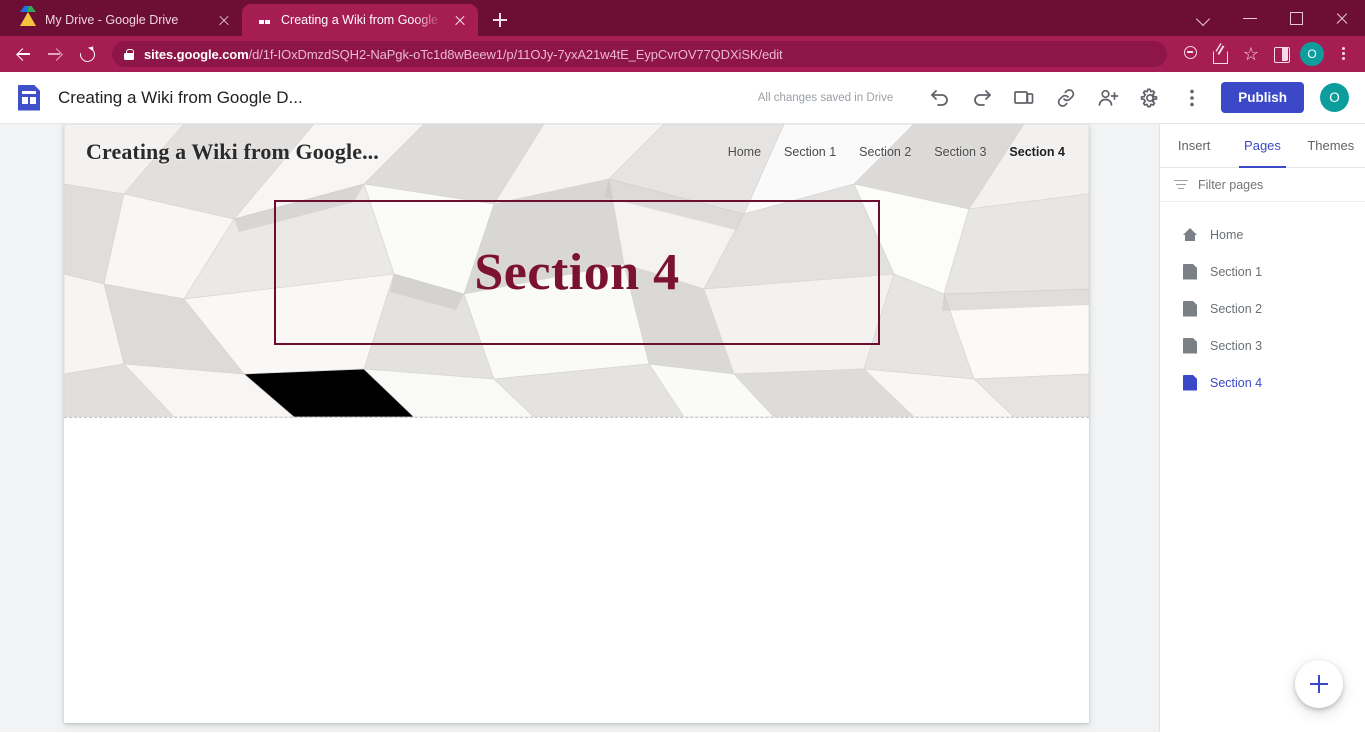 This screenshot has width=1365, height=733. Describe the element at coordinates (960, 152) in the screenshot. I see `nav-link-section-3: Section 3` at that location.